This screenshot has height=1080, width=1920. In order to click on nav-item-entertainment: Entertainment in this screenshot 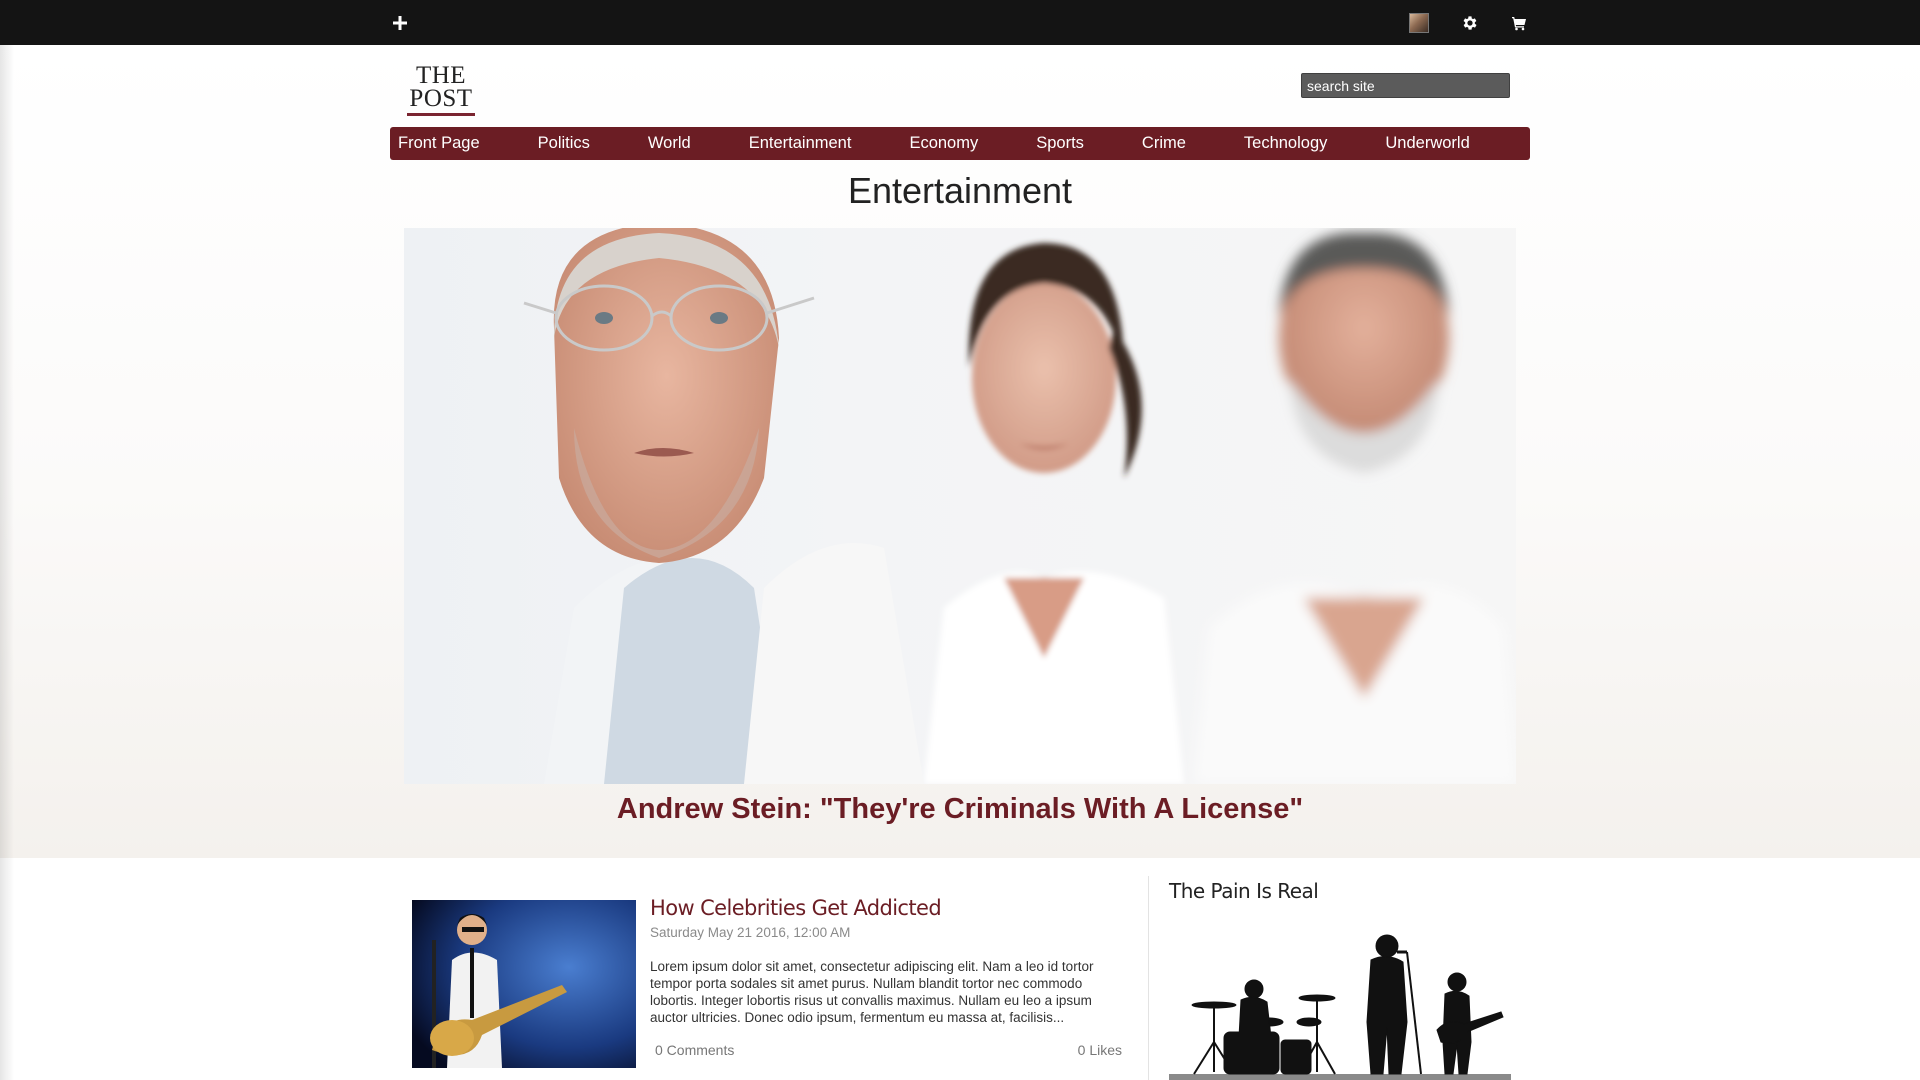, I will do `click(800, 143)`.